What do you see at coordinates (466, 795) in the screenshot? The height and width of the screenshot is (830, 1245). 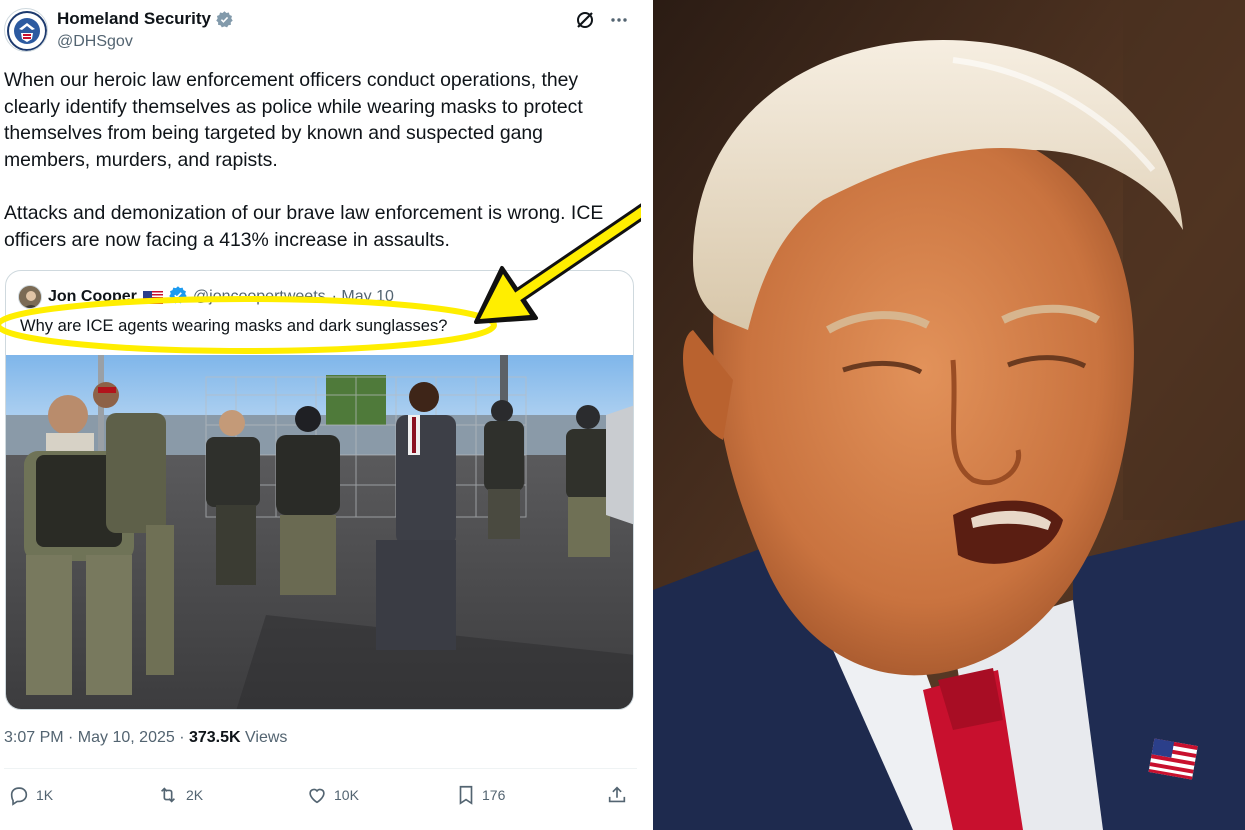 I see `bookmark-icon` at bounding box center [466, 795].